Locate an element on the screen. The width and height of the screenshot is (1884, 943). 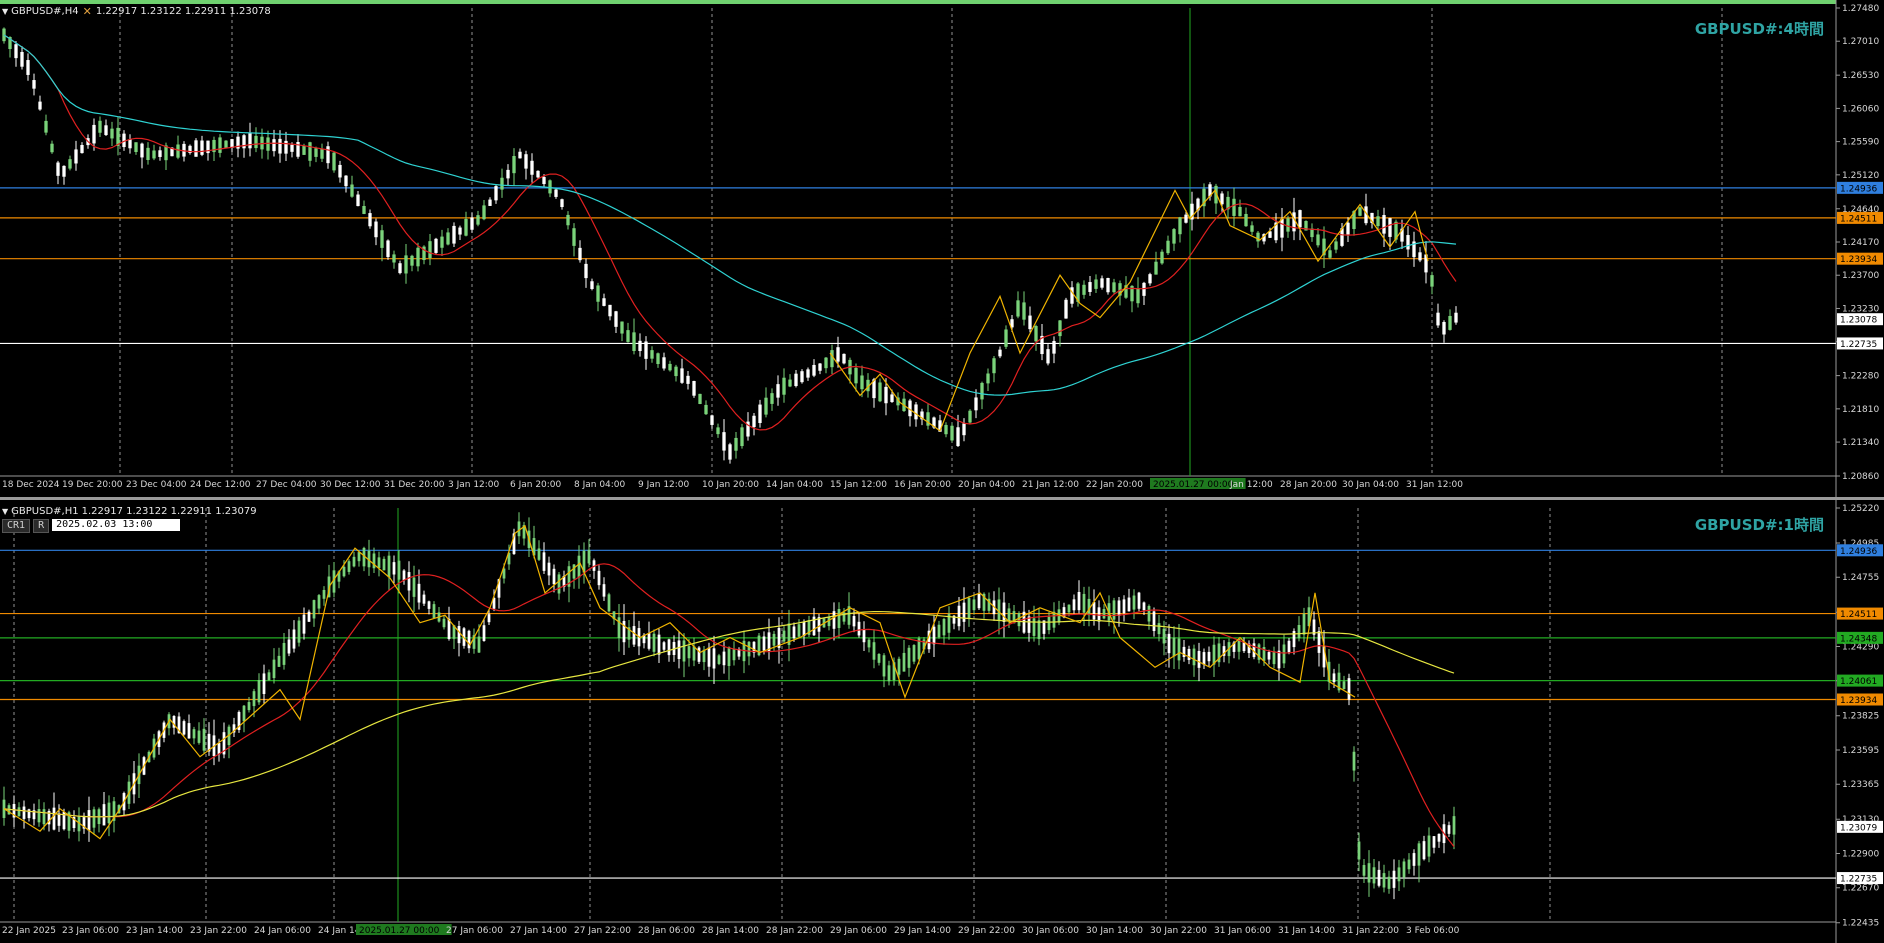
time-tick-label: 27 Jan 14:00 is located at coordinates (538, 931).